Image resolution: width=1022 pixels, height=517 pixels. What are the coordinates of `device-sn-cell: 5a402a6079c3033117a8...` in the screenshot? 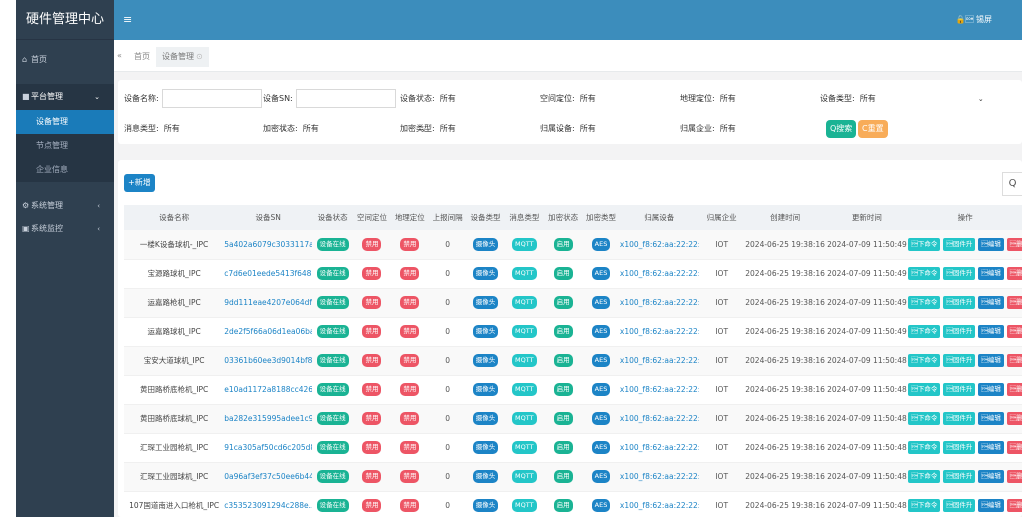 It's located at (268, 245).